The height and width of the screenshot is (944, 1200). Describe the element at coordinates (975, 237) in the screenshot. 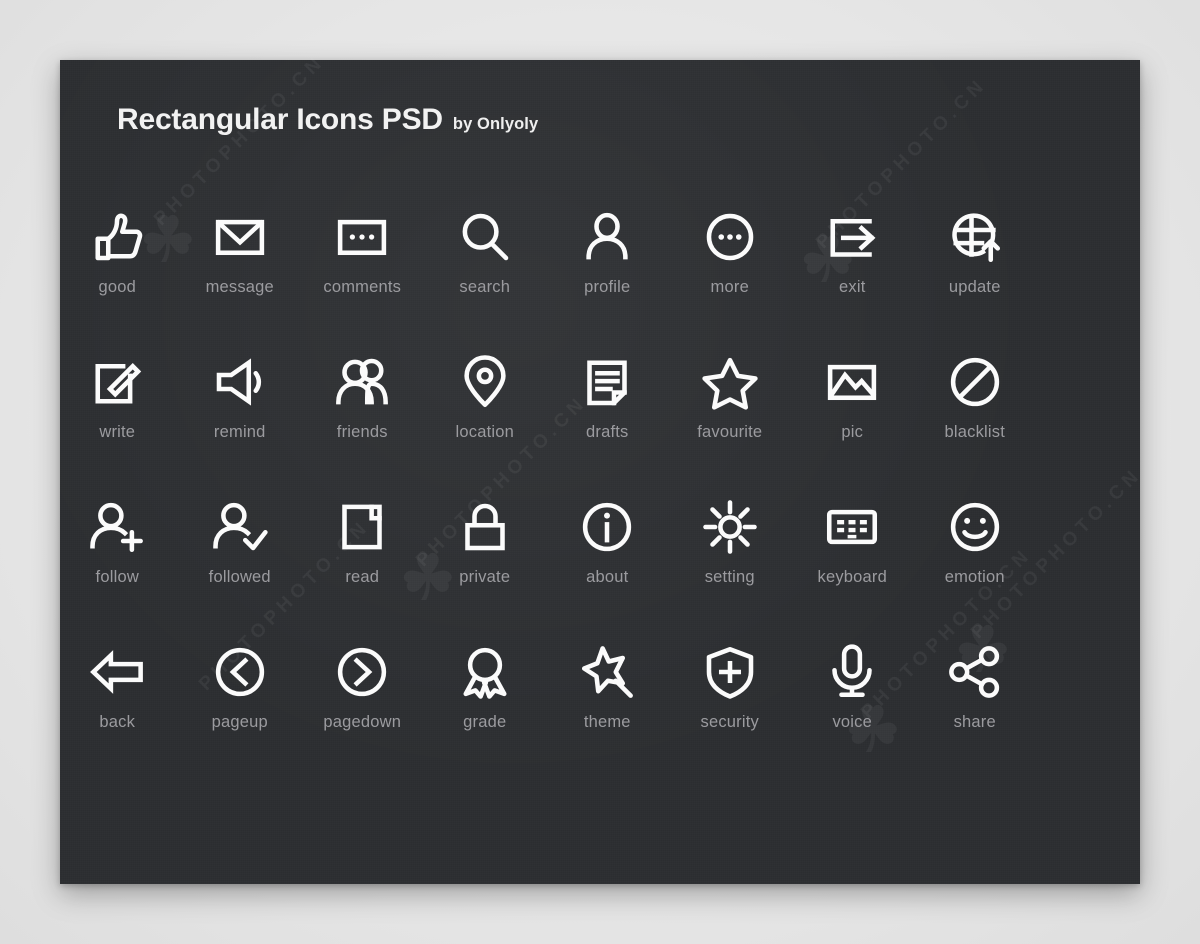

I see `globe-up-arrow-icon` at that location.